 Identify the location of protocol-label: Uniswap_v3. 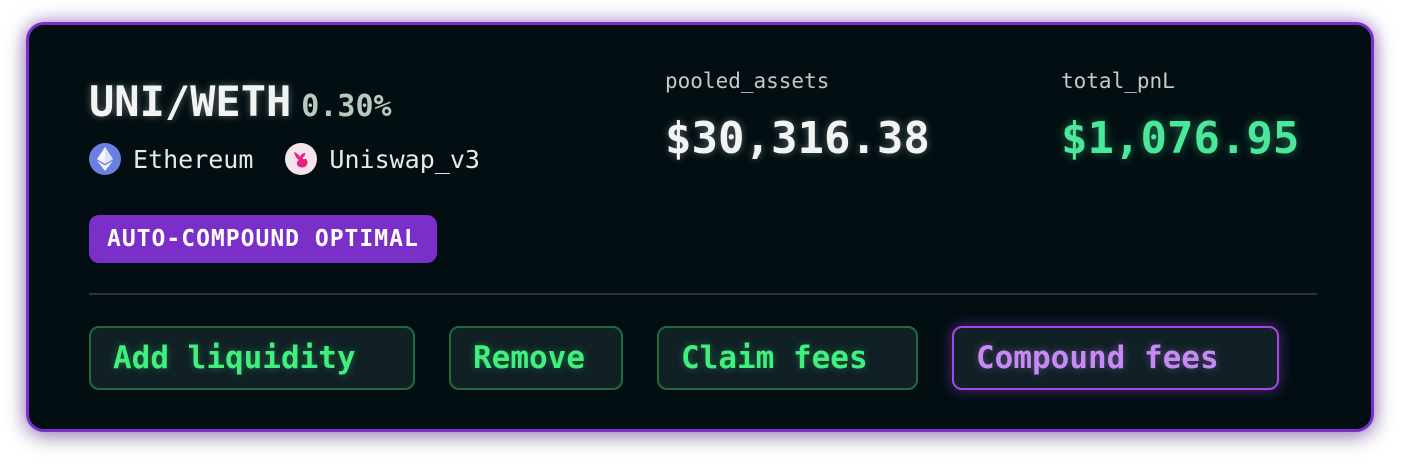
(404, 159).